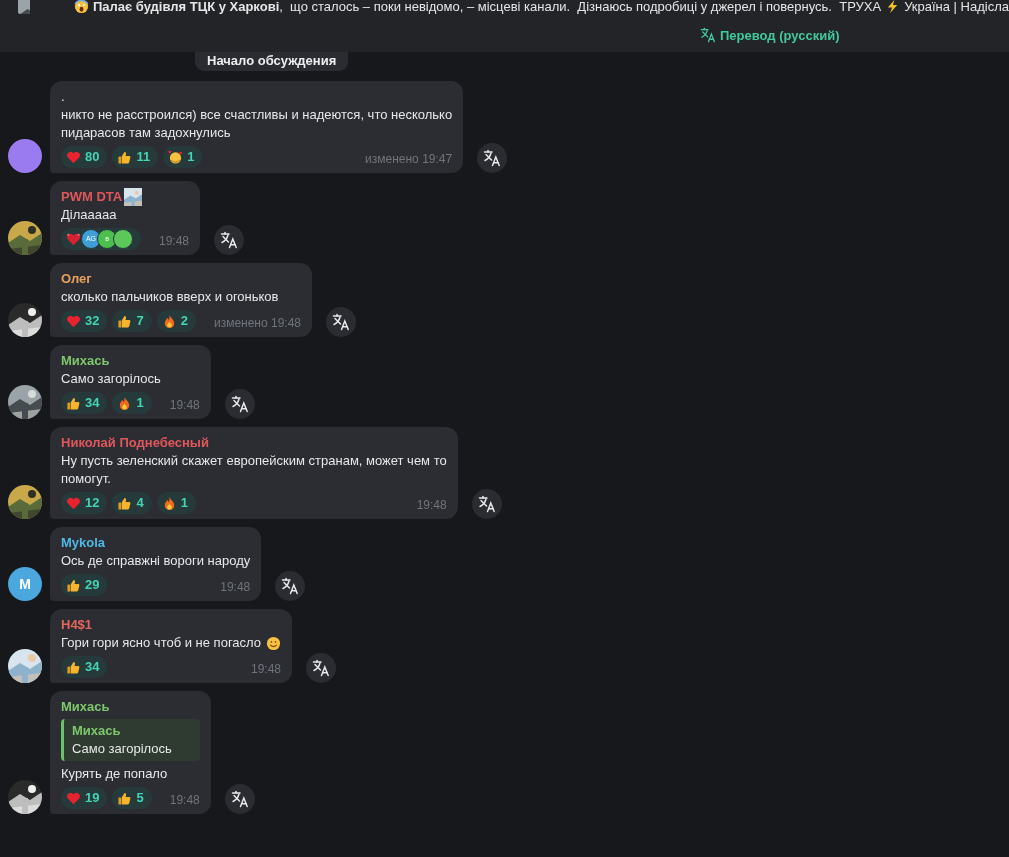 Image resolution: width=1009 pixels, height=857 pixels. What do you see at coordinates (135, 443) in the screenshot?
I see `sender-name: Николай Поднебесный` at bounding box center [135, 443].